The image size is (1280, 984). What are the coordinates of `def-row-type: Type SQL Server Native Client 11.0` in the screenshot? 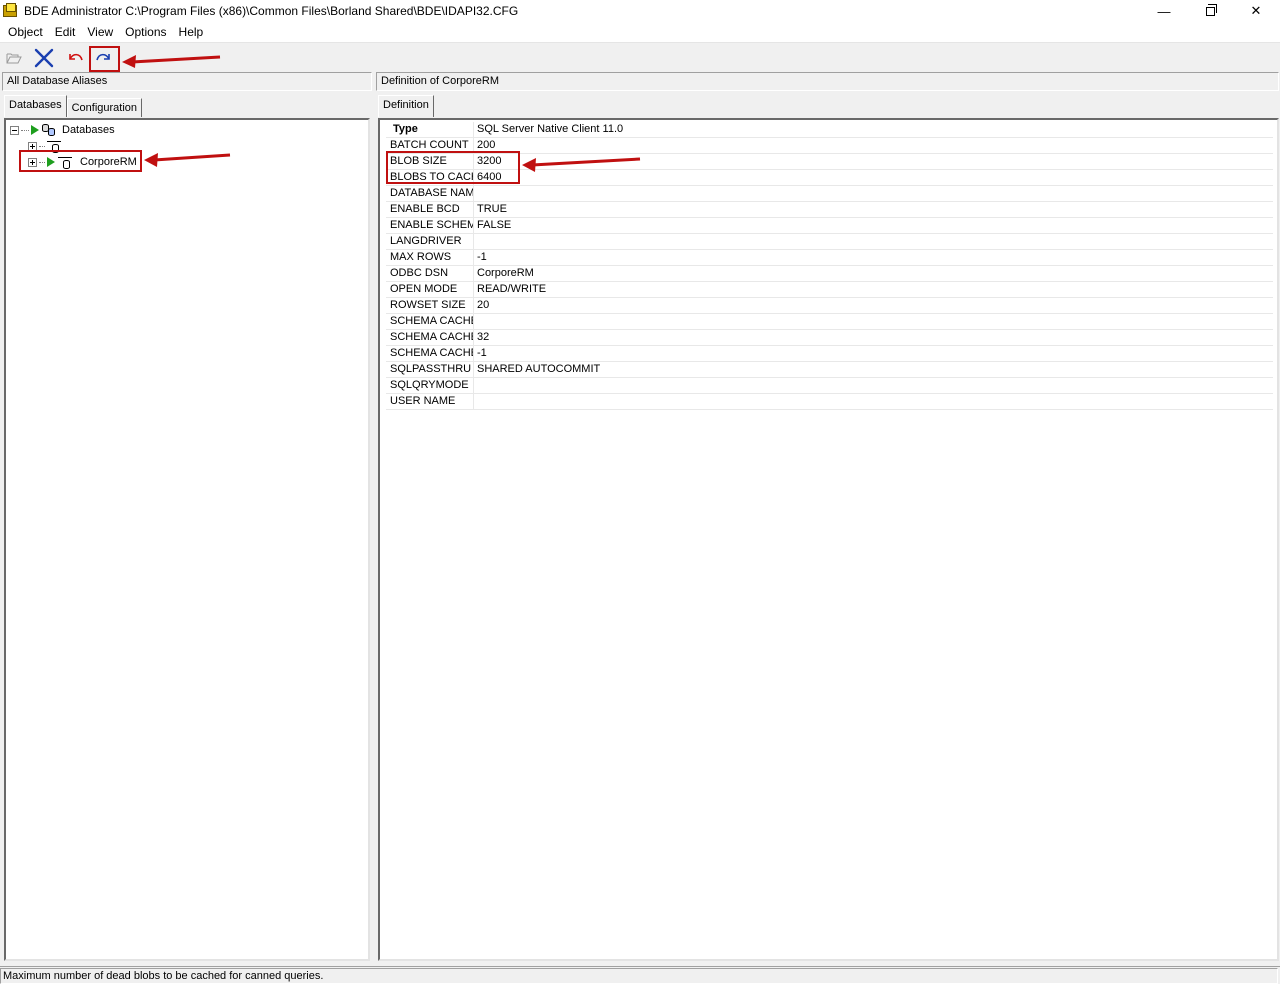 It's located at (829, 130).